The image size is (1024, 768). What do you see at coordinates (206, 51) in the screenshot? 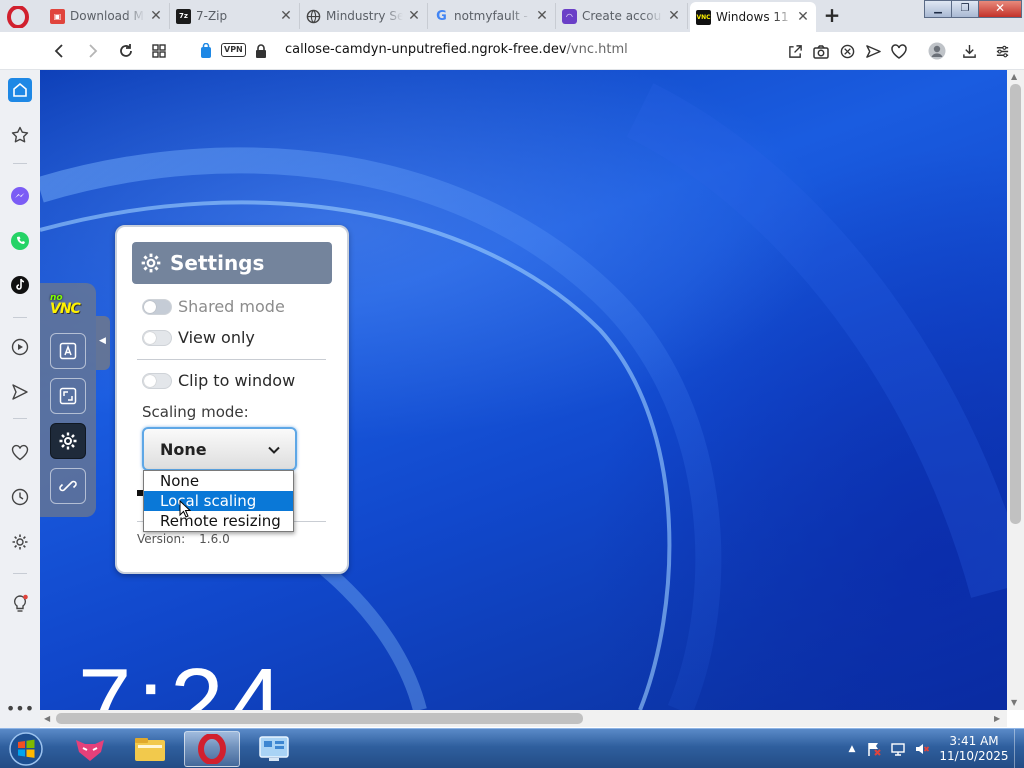
I see `wallet-button` at bounding box center [206, 51].